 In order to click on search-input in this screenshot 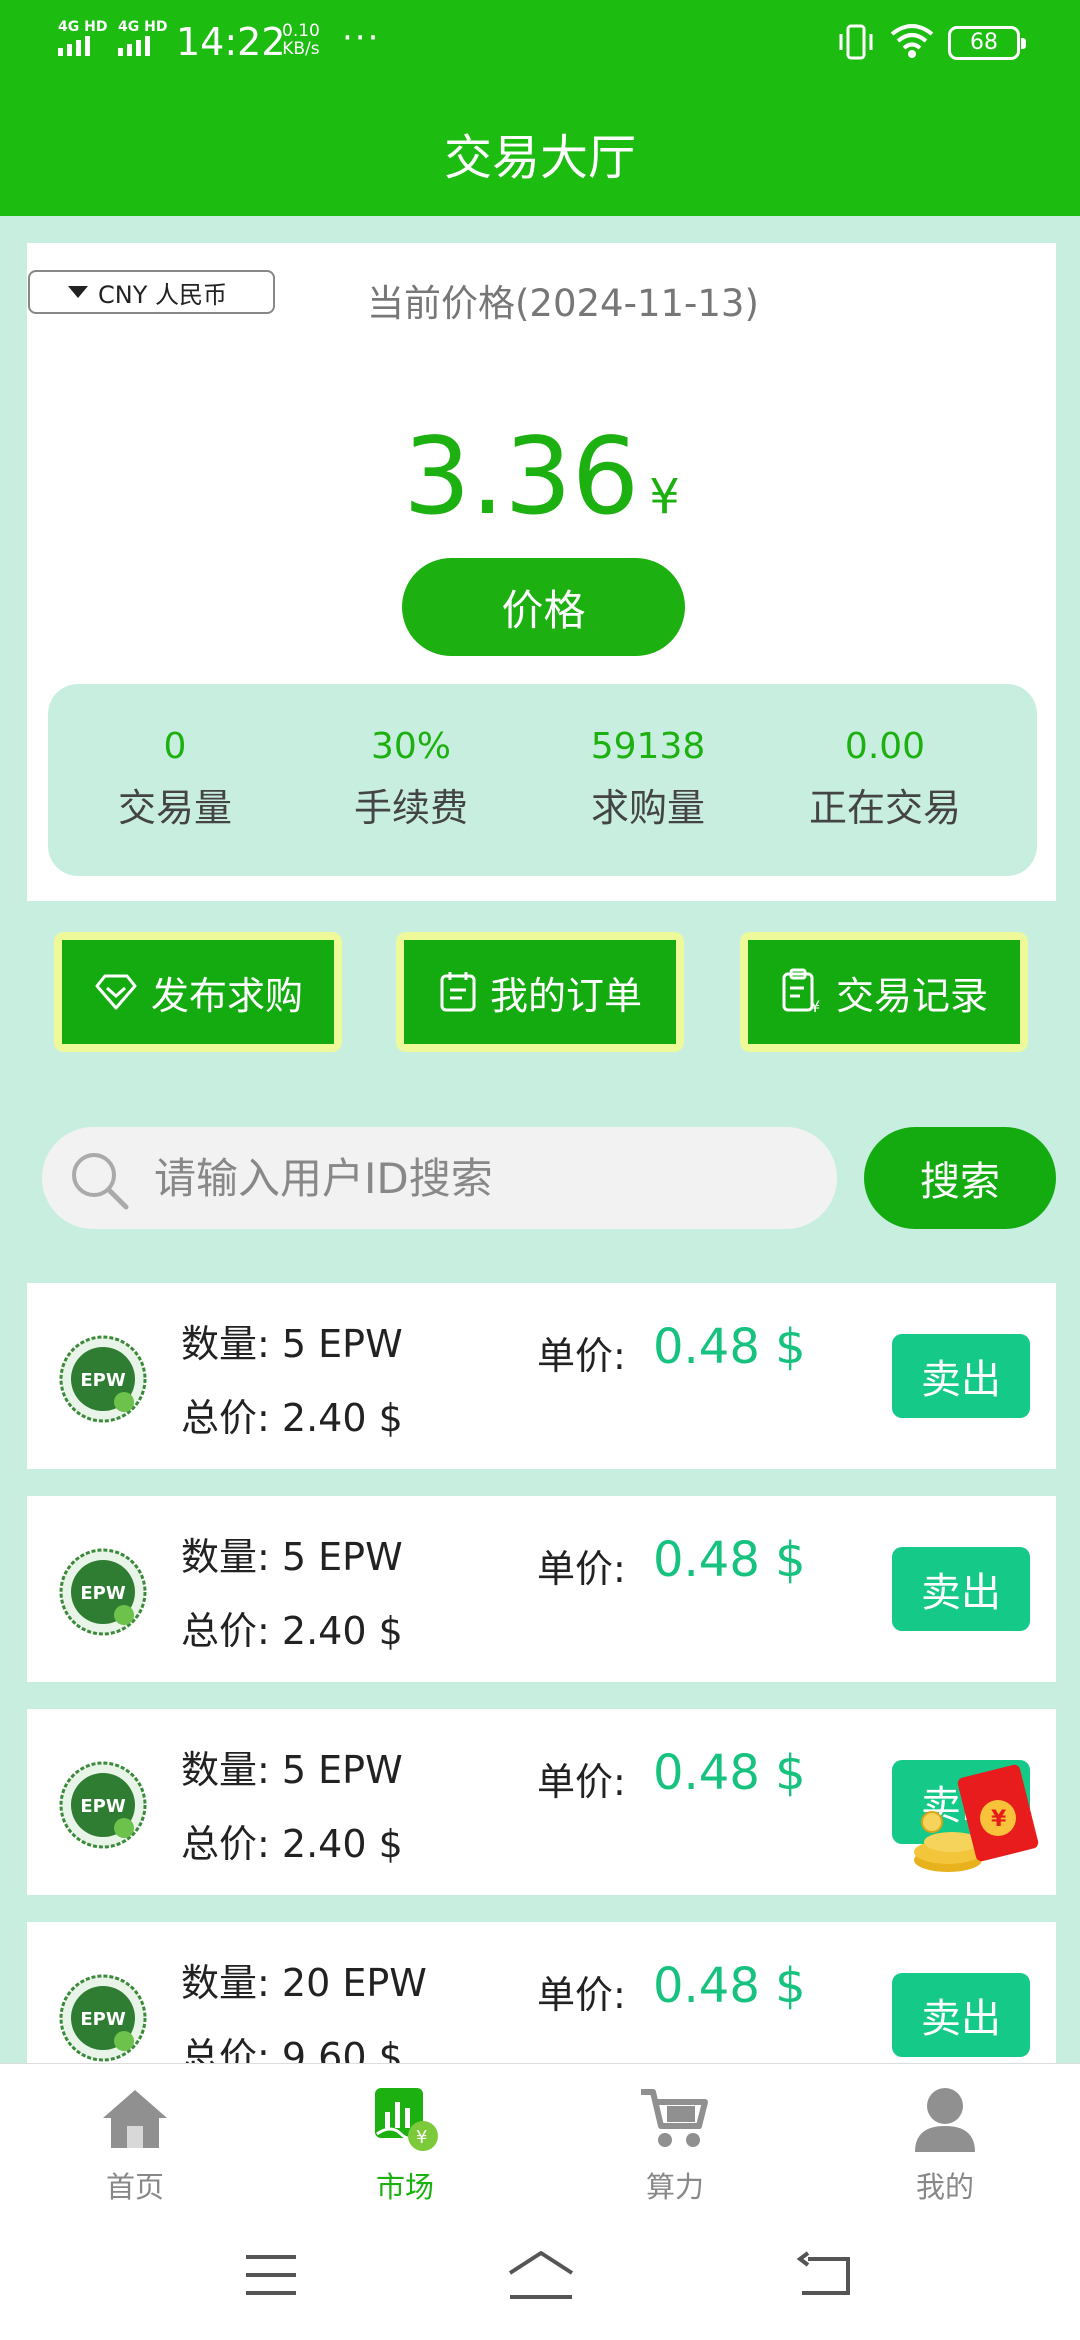, I will do `click(484, 1178)`.